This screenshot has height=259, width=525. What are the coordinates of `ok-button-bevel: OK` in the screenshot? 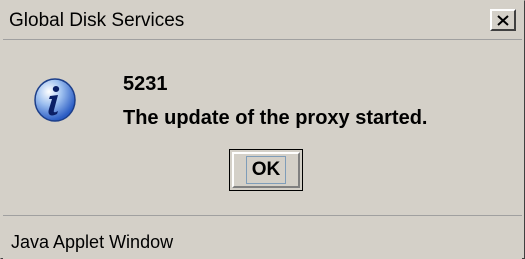 It's located at (266, 170).